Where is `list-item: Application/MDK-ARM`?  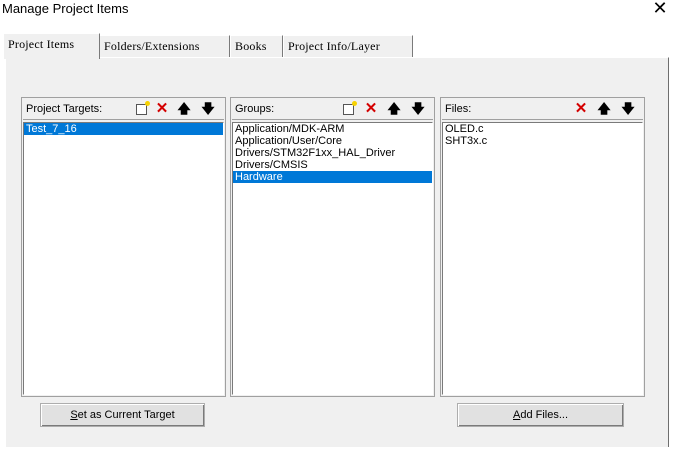 list-item: Application/MDK-ARM is located at coordinates (332, 129).